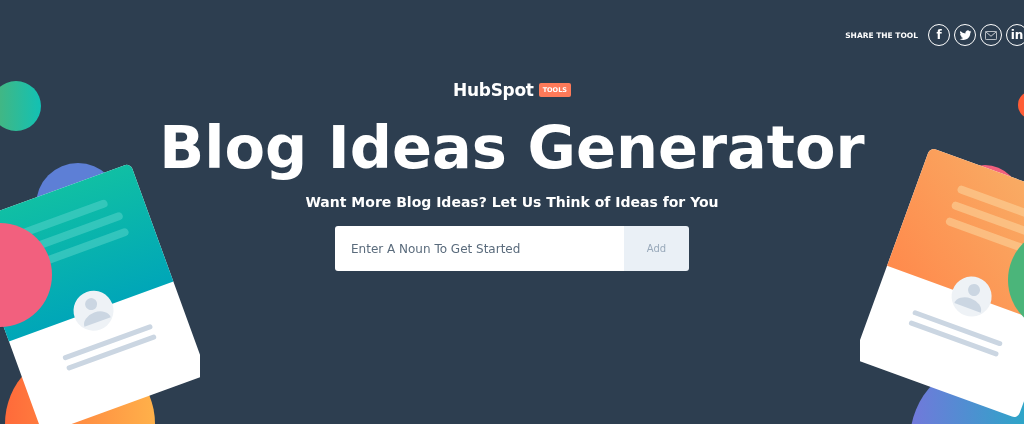  What do you see at coordinates (512, 202) in the screenshot?
I see `subtitle: Want More Blog Ideas? Let Us Think of Ideas for You` at bounding box center [512, 202].